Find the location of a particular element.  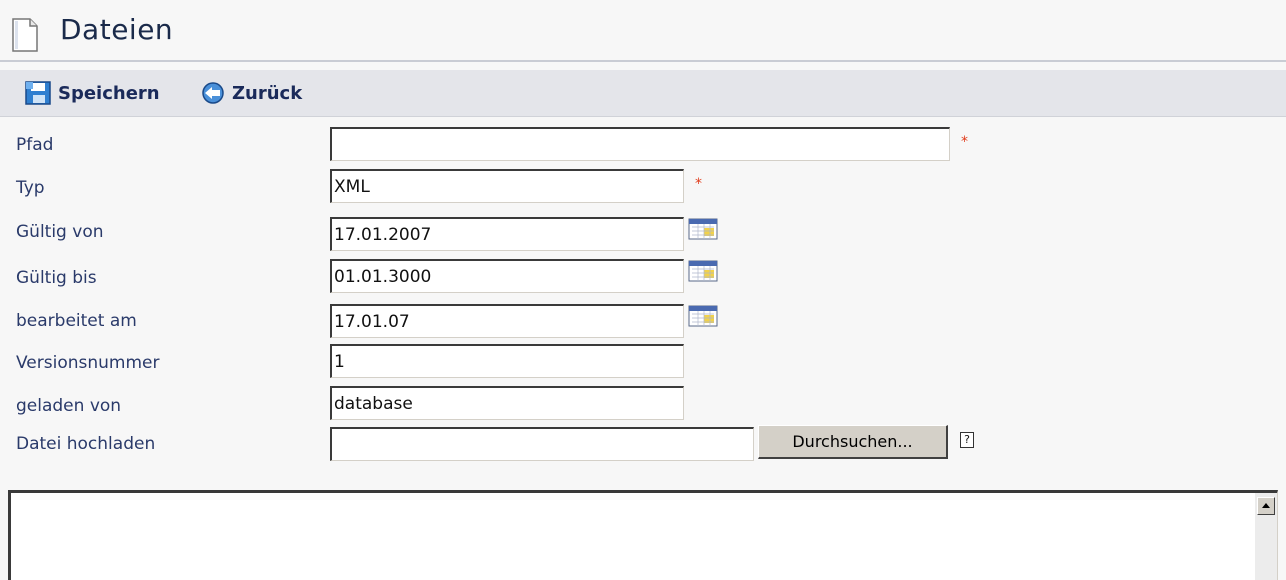

scrollbar is located at coordinates (1266, 536).